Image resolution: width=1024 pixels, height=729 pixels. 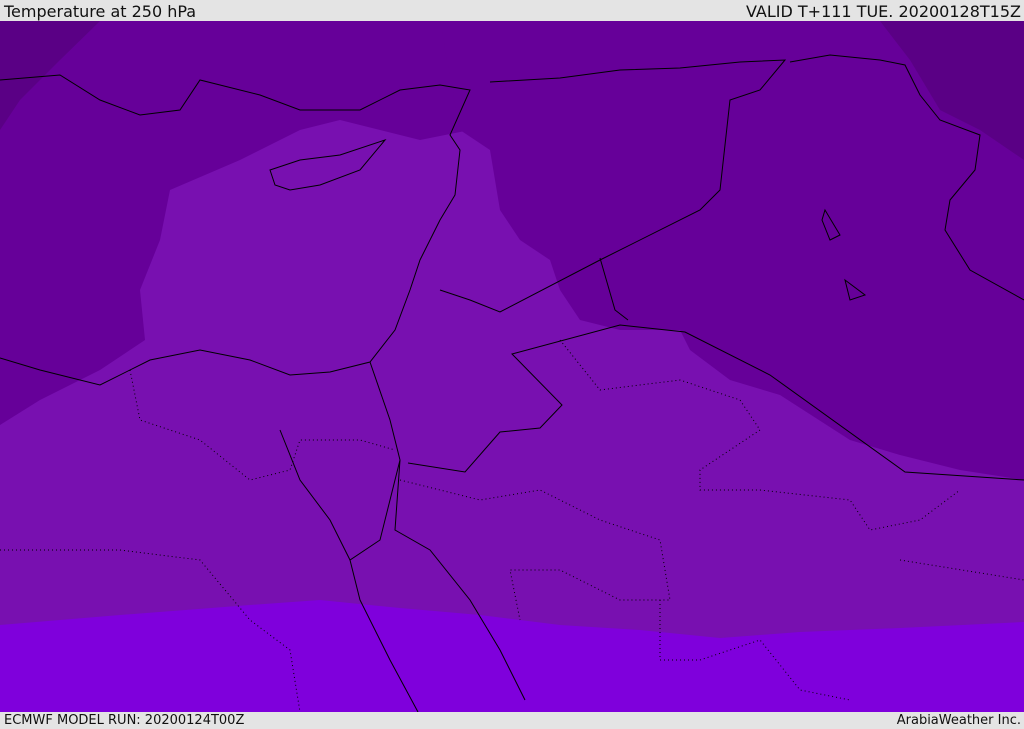 What do you see at coordinates (883, 11) in the screenshot?
I see `valid-time: VALID T+111 TUE. 20200128T15Z` at bounding box center [883, 11].